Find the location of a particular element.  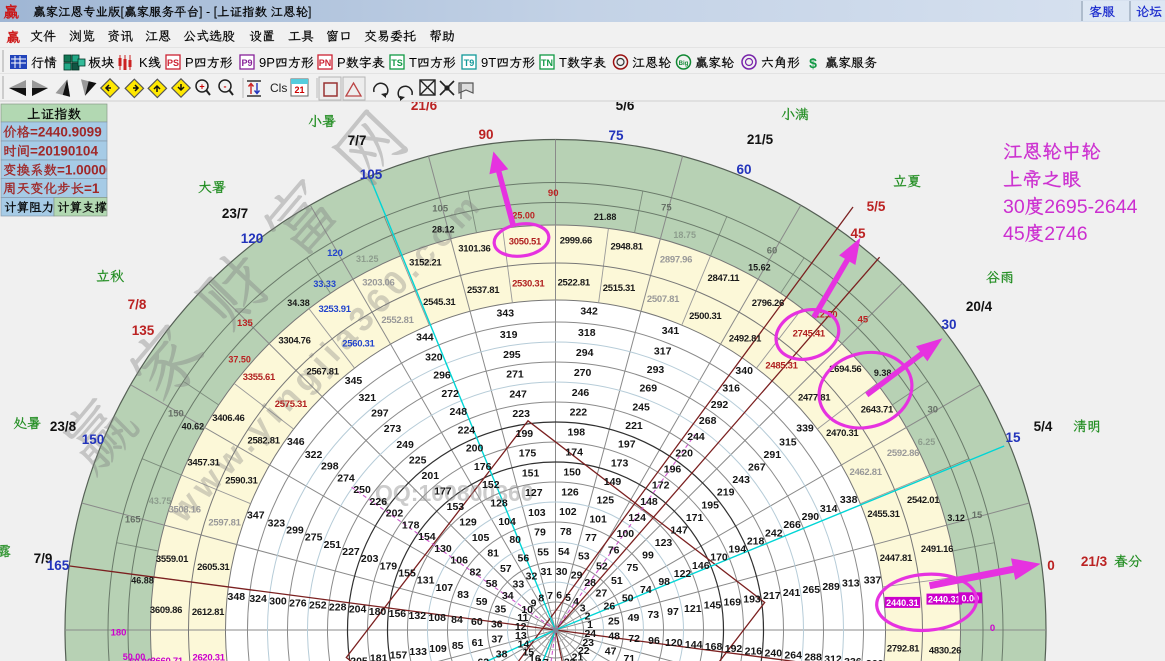

svg-text: 25 is located at coordinates (614, 621).